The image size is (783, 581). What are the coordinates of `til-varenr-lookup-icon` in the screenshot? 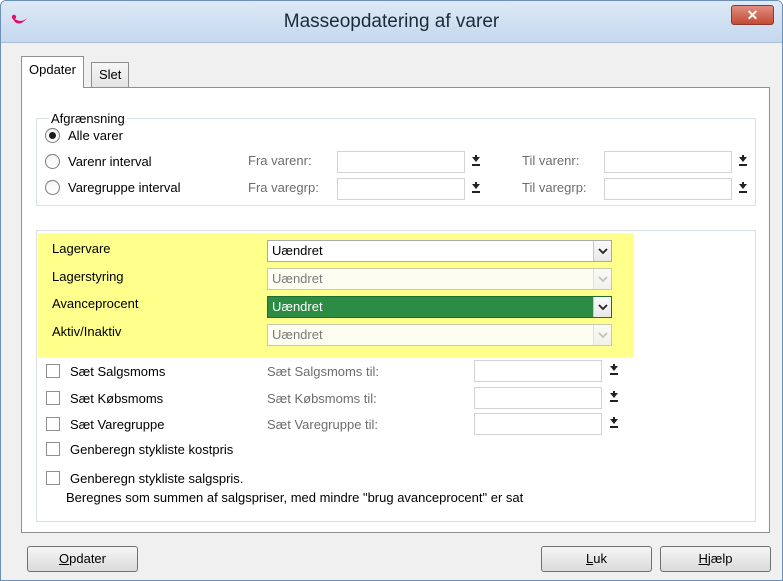 It's located at (743, 161).